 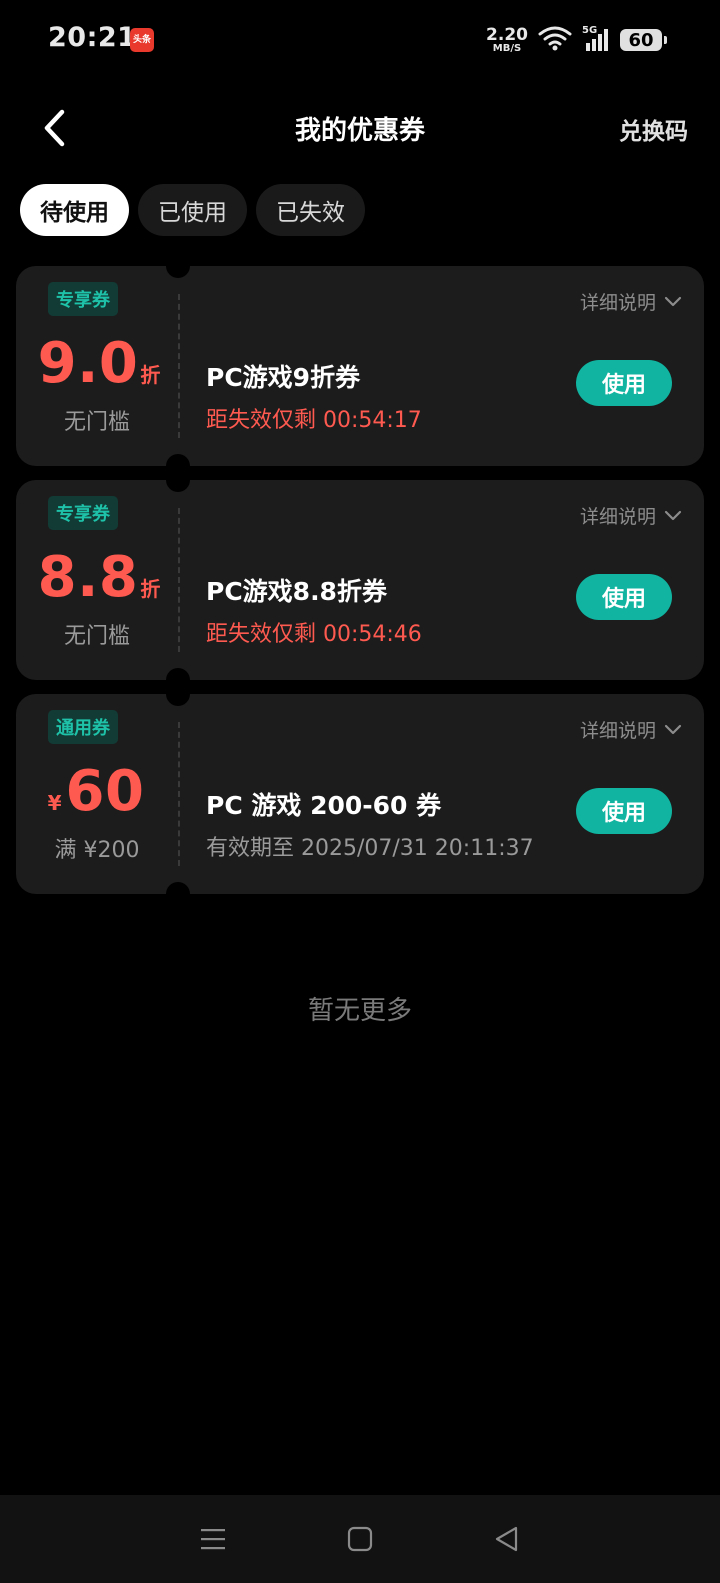 I want to click on home-square-icon, so click(x=360, y=1539).